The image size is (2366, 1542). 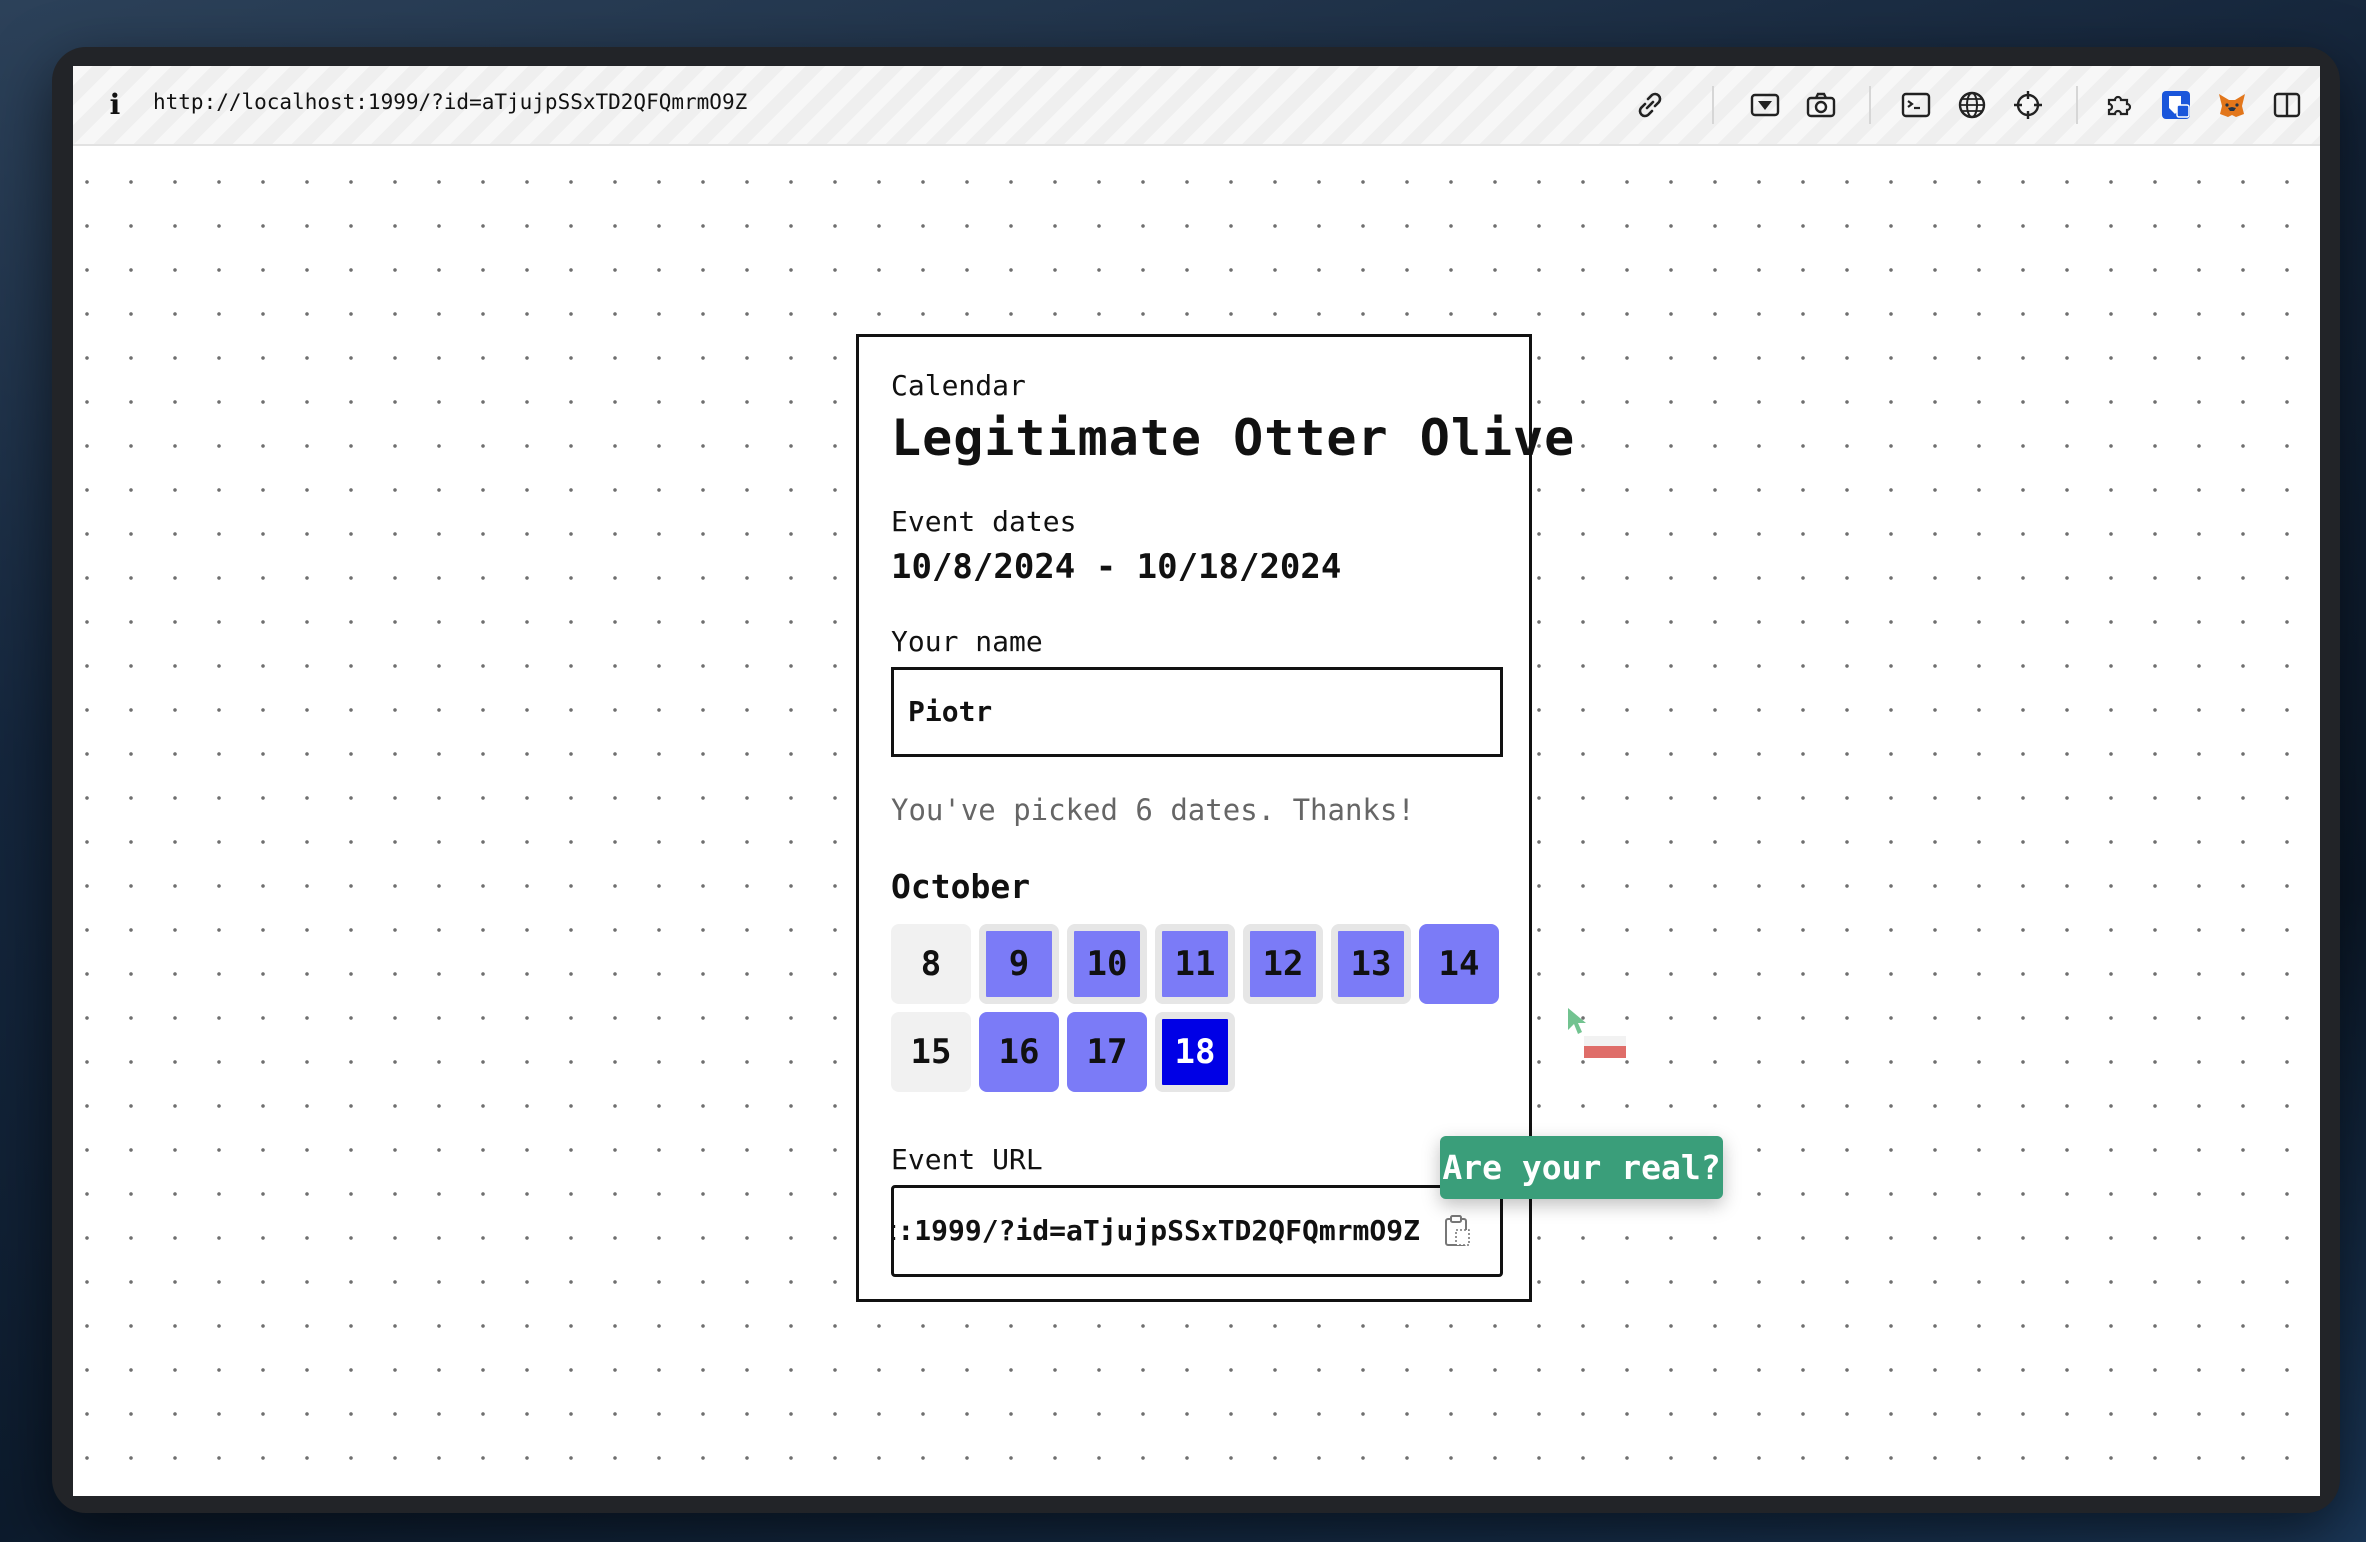 I want to click on day-button: 12, so click(x=1283, y=964).